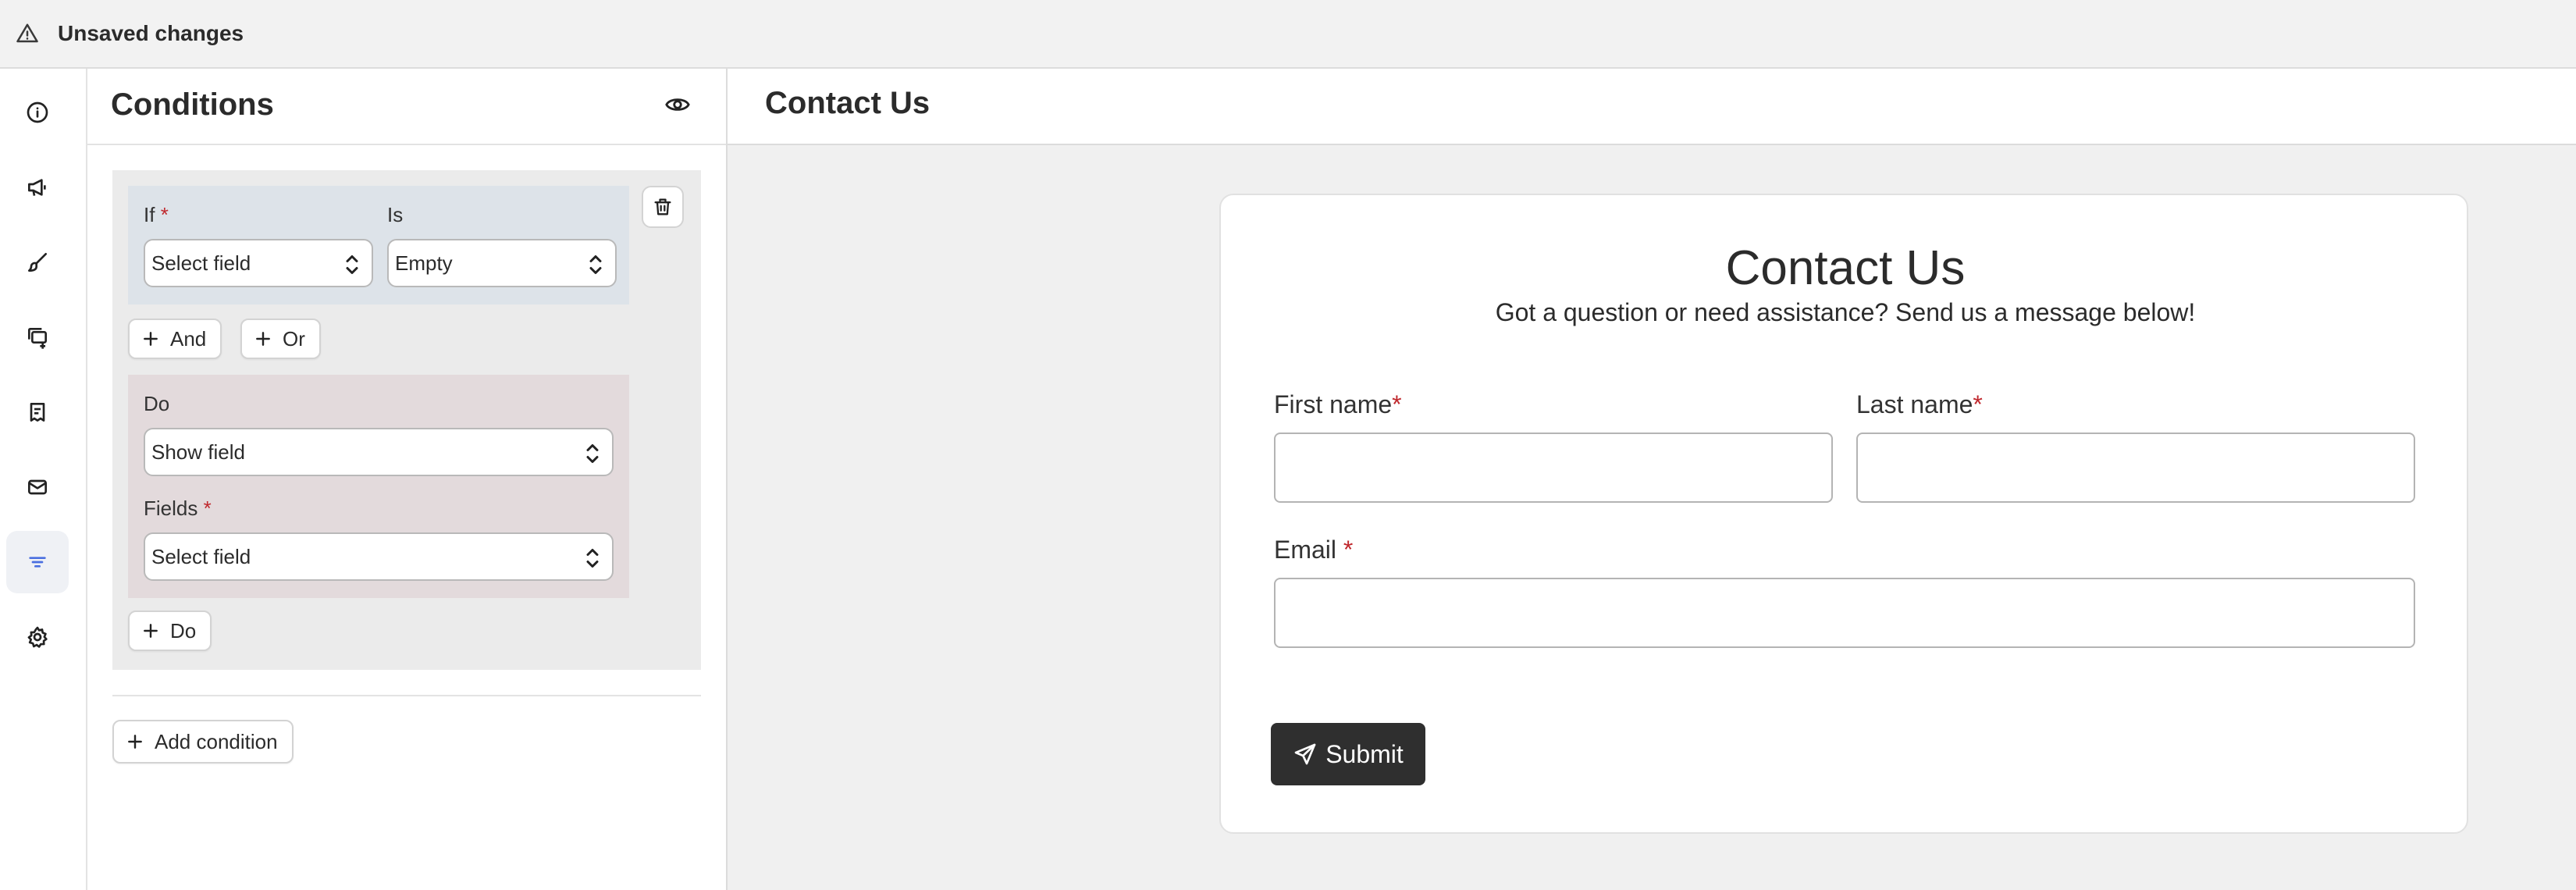 The width and height of the screenshot is (2576, 890). What do you see at coordinates (2135, 468) in the screenshot?
I see `last-name-input` at bounding box center [2135, 468].